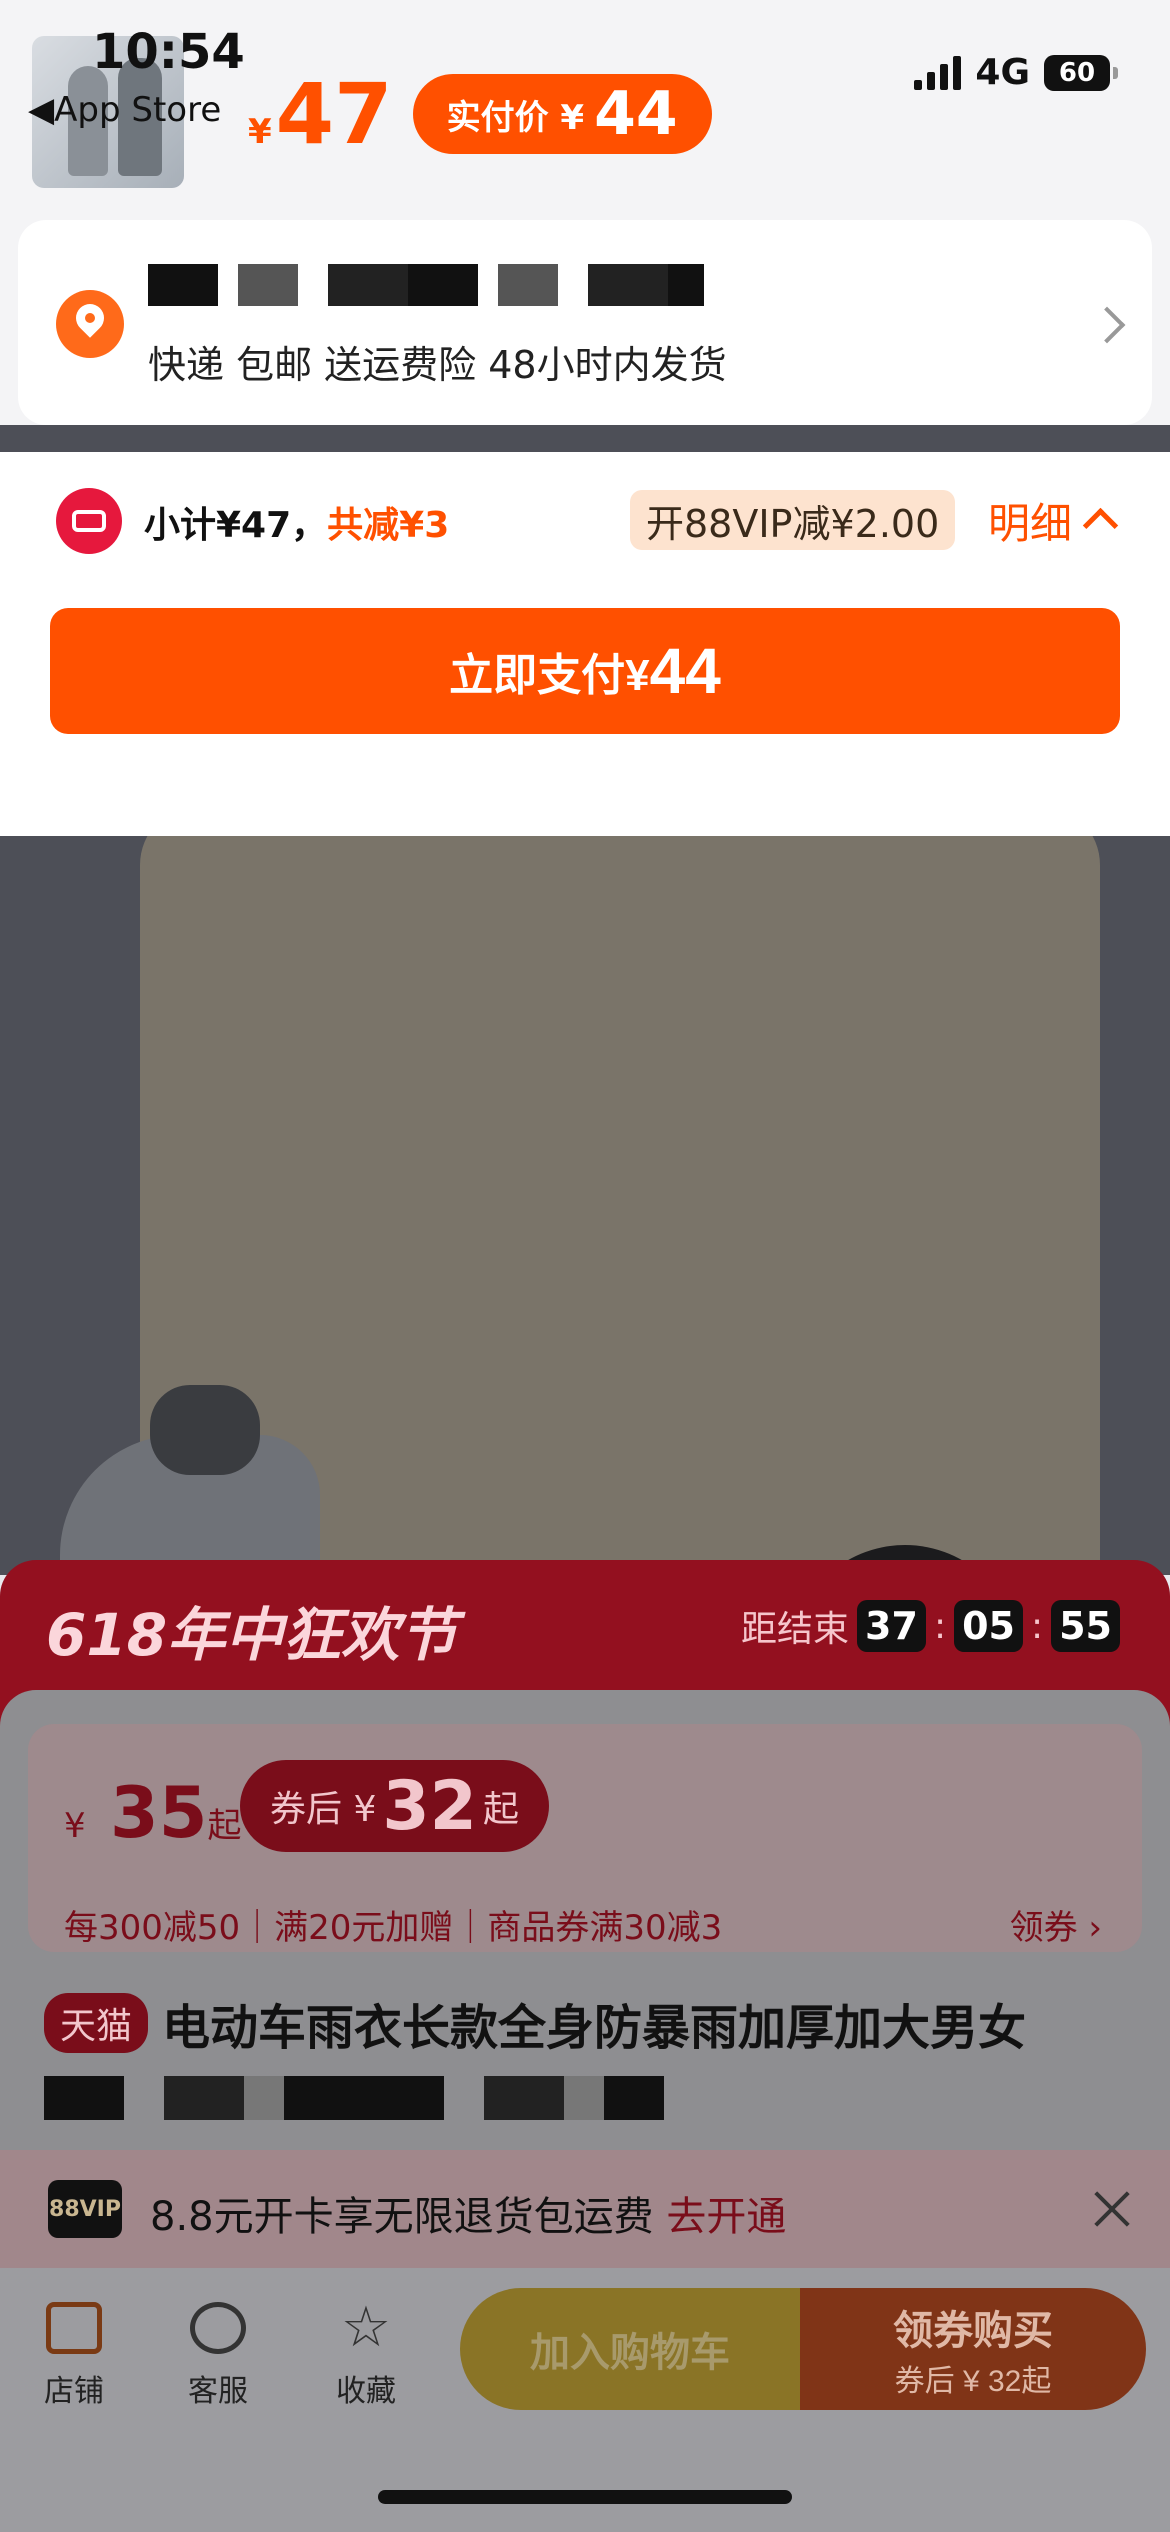 Image resolution: width=1170 pixels, height=2532 pixels. What do you see at coordinates (297, 525) in the screenshot?
I see `subtotal-text: 小计¥47，共减¥3` at bounding box center [297, 525].